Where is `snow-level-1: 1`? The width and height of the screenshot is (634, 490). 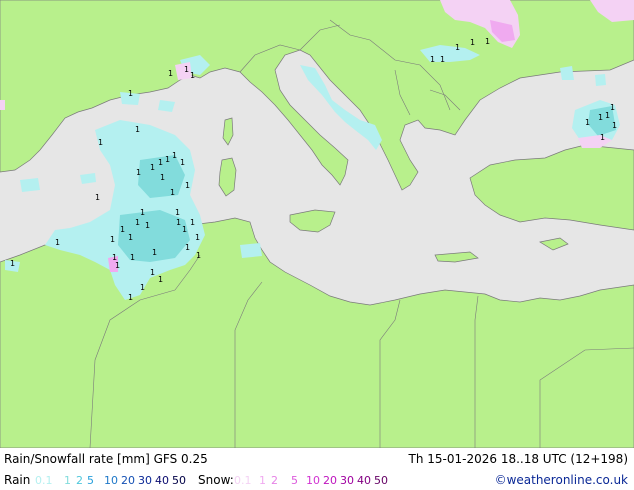
snow-level-1: 1 is located at coordinates (262, 480).